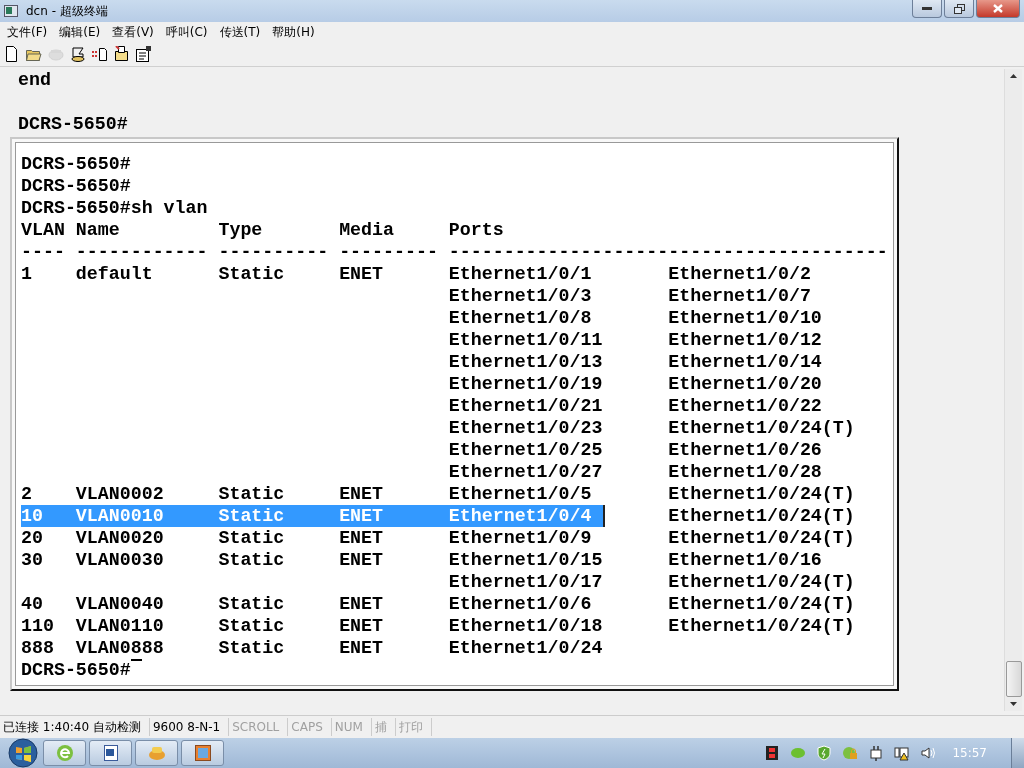 The width and height of the screenshot is (1024, 768). I want to click on table-cell: Ethernet1/0/12, so click(745, 340).